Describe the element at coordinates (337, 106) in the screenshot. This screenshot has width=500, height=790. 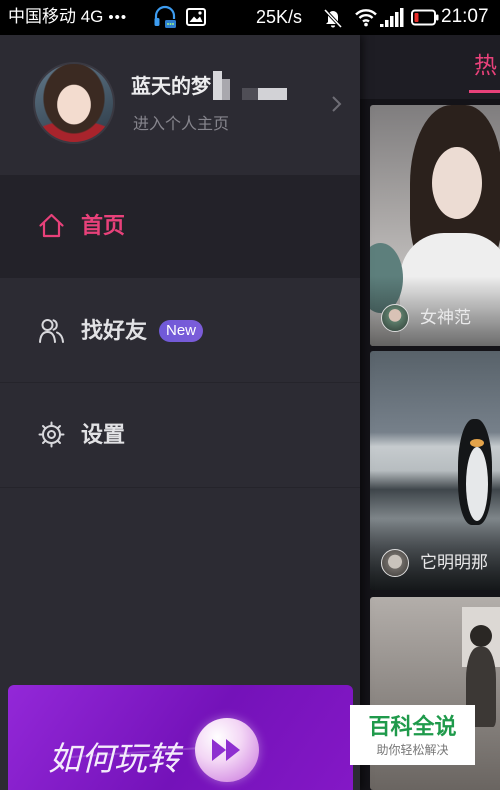
I see `chevron-right-icon` at that location.